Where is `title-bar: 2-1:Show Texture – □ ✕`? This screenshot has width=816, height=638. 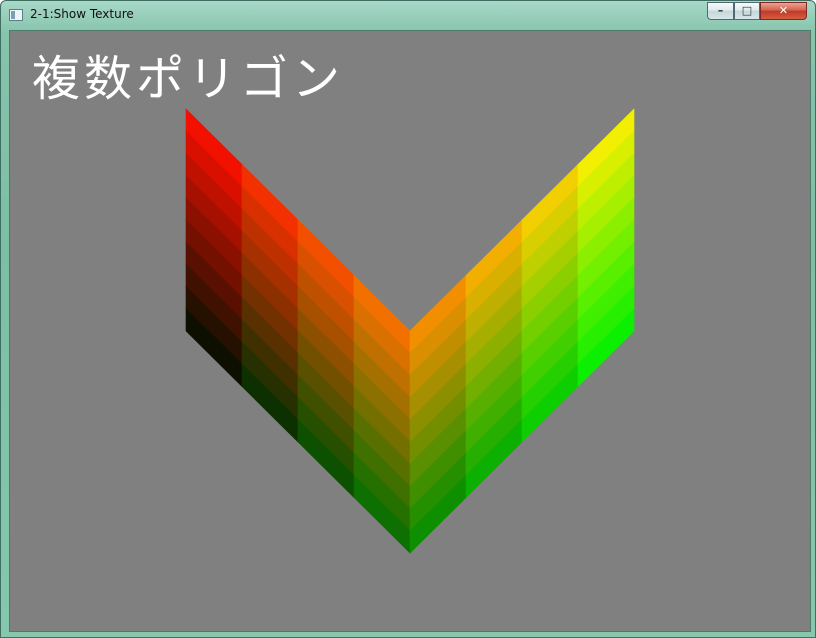 title-bar: 2-1:Show Texture – □ ✕ is located at coordinates (408, 15).